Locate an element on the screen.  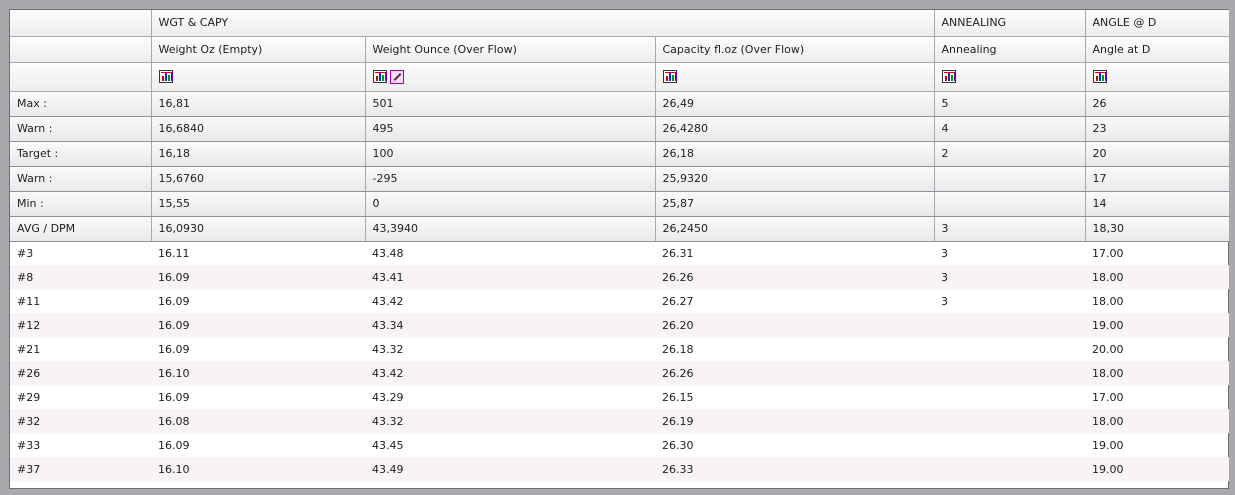
table-row: #11 16.09 43.42 26.27 3 18.00 is located at coordinates (619, 301).